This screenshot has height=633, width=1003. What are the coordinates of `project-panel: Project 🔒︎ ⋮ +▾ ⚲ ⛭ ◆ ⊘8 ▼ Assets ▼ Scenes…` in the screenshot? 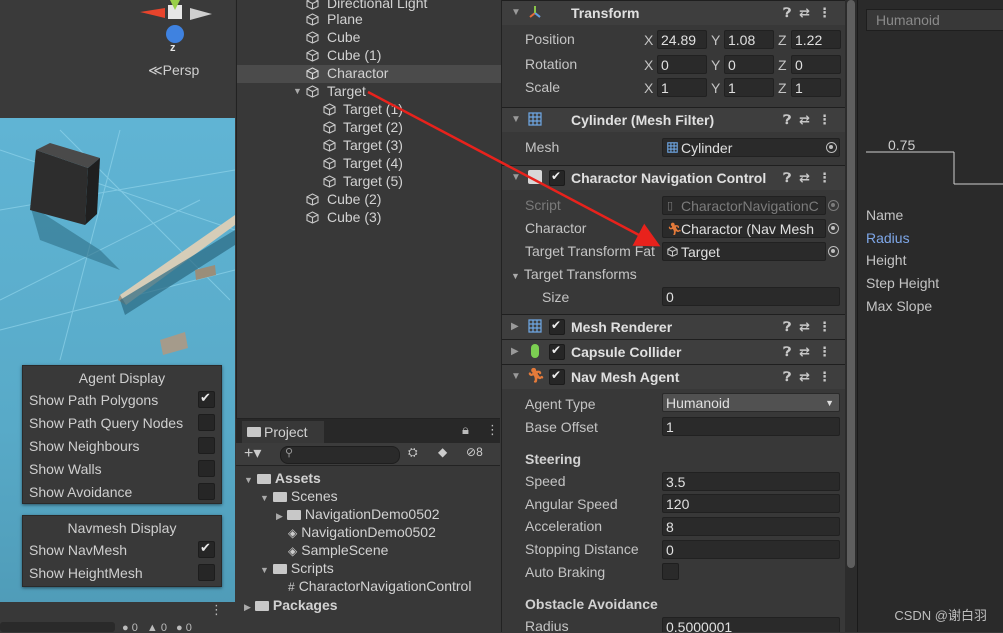 It's located at (368, 525).